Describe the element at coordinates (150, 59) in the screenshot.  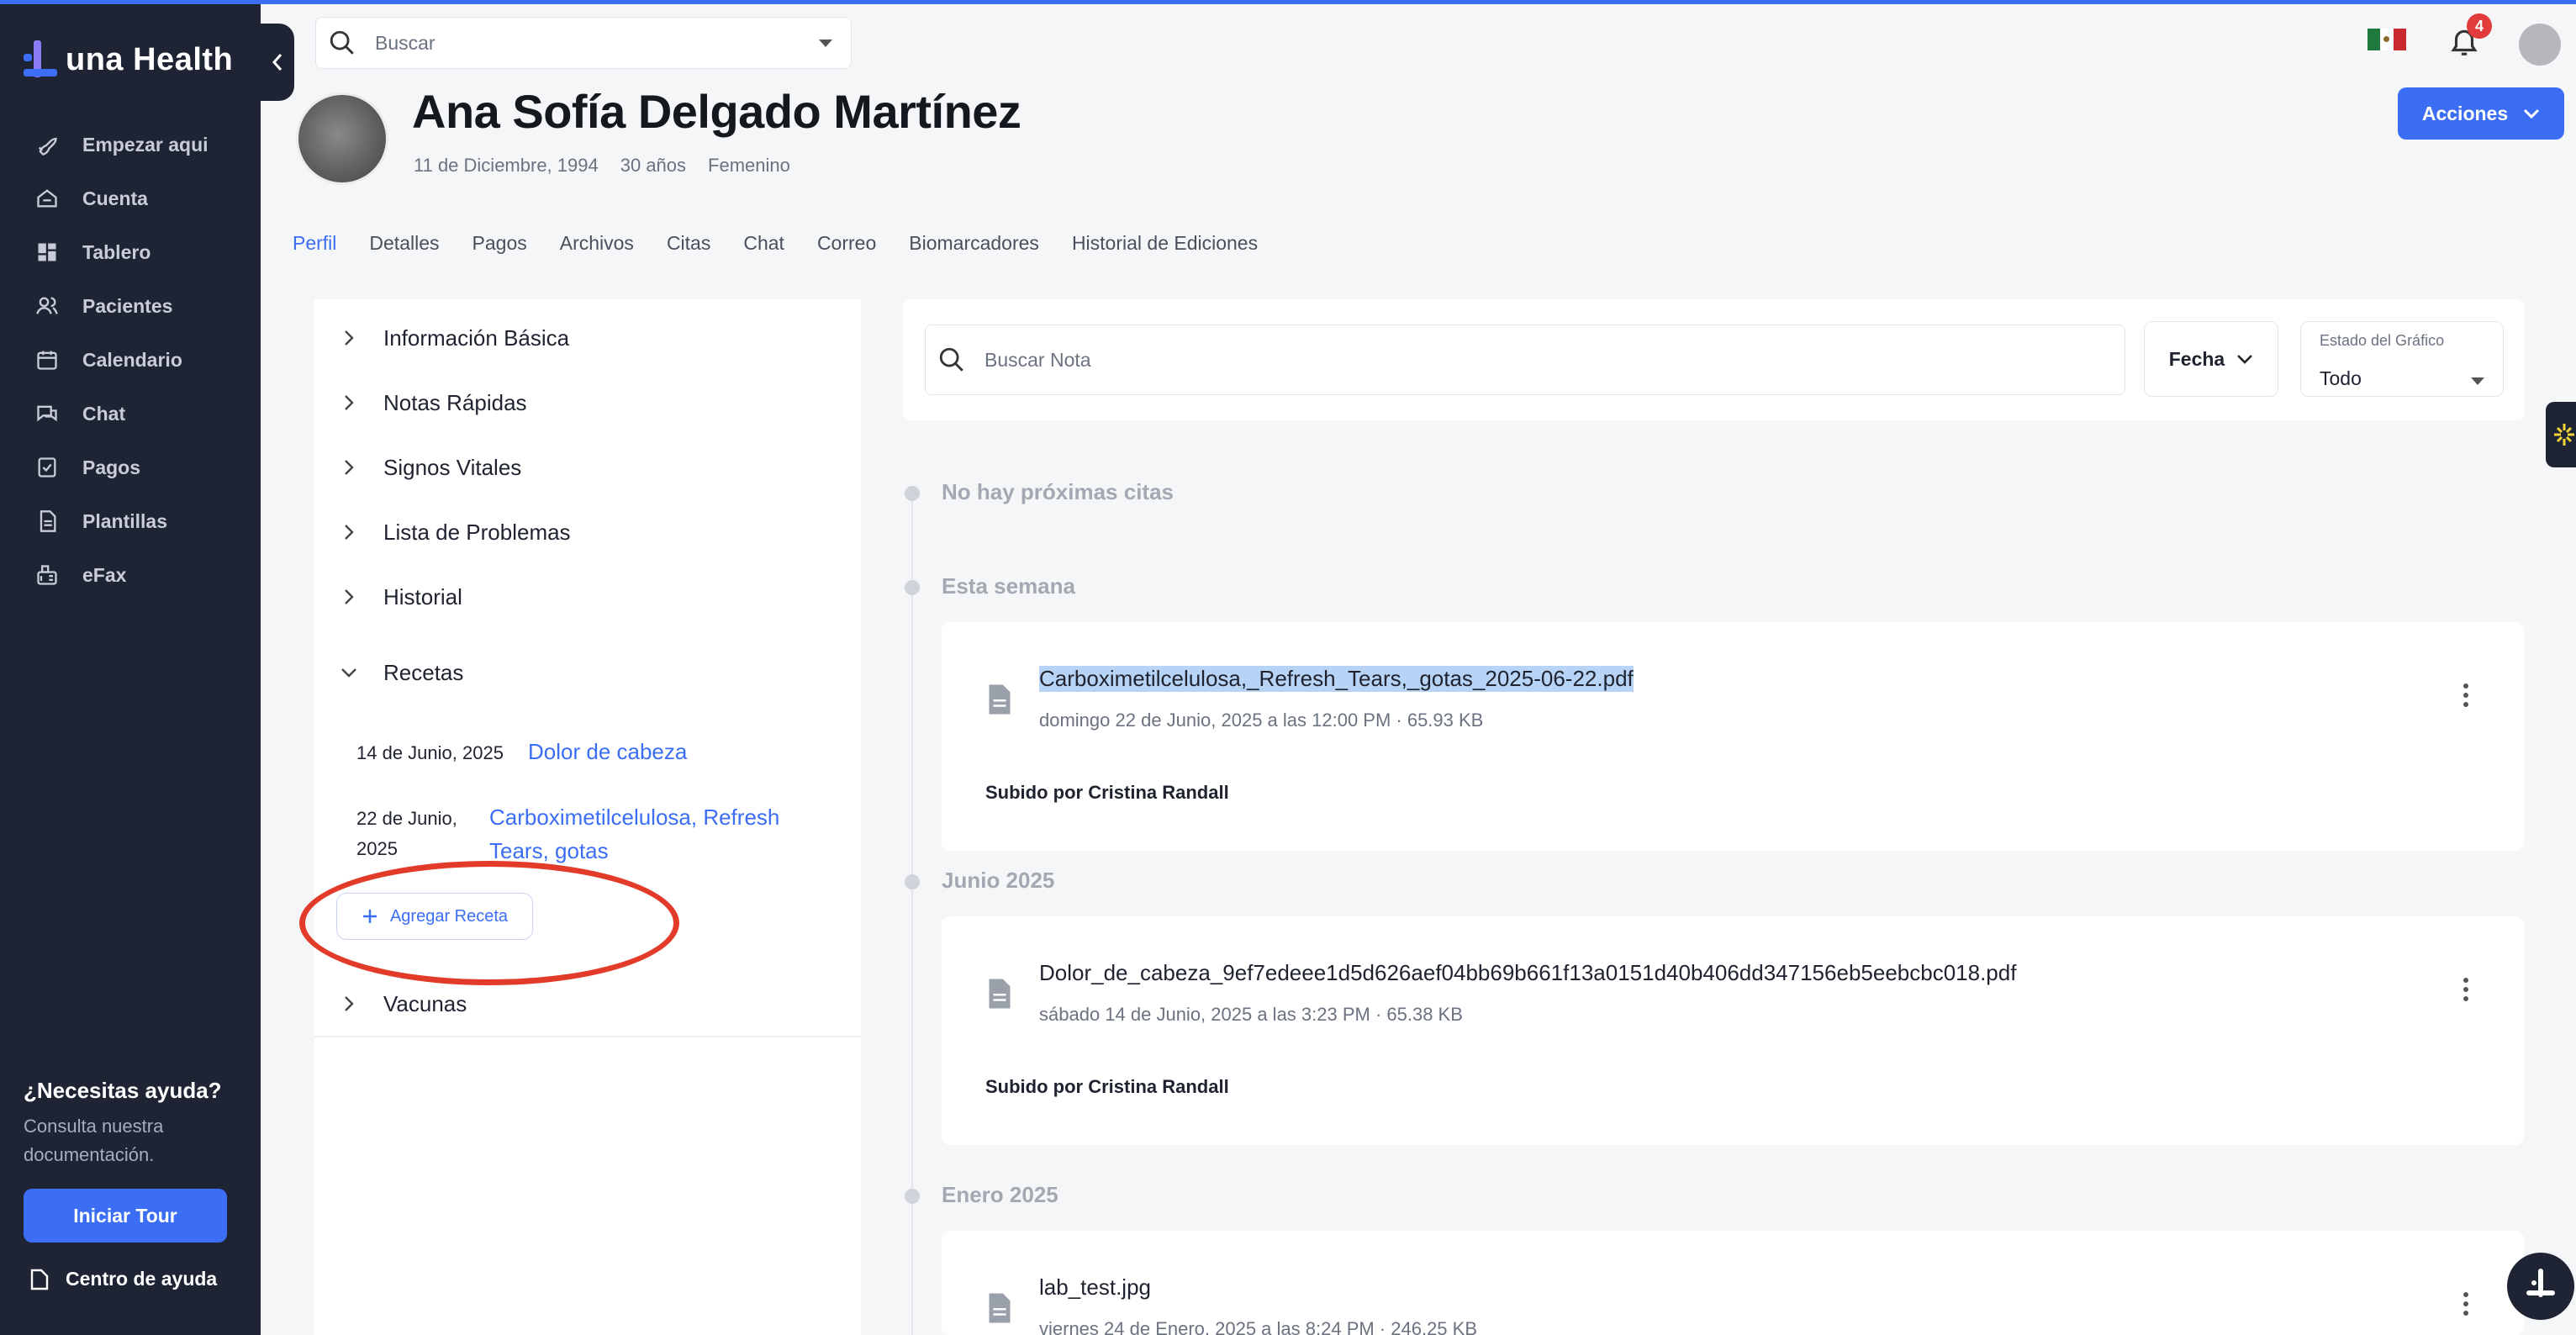
I see `app-name: una Health` at that location.